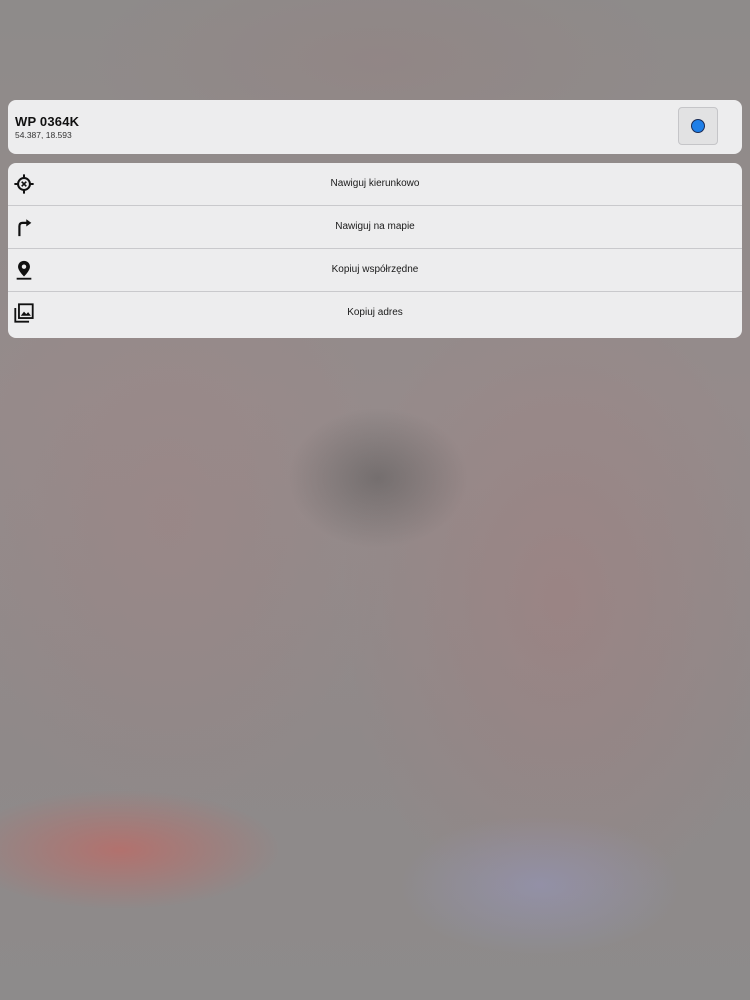  What do you see at coordinates (43, 135) in the screenshot?
I see `waypoint-coordinates: 54.387, 18.593` at bounding box center [43, 135].